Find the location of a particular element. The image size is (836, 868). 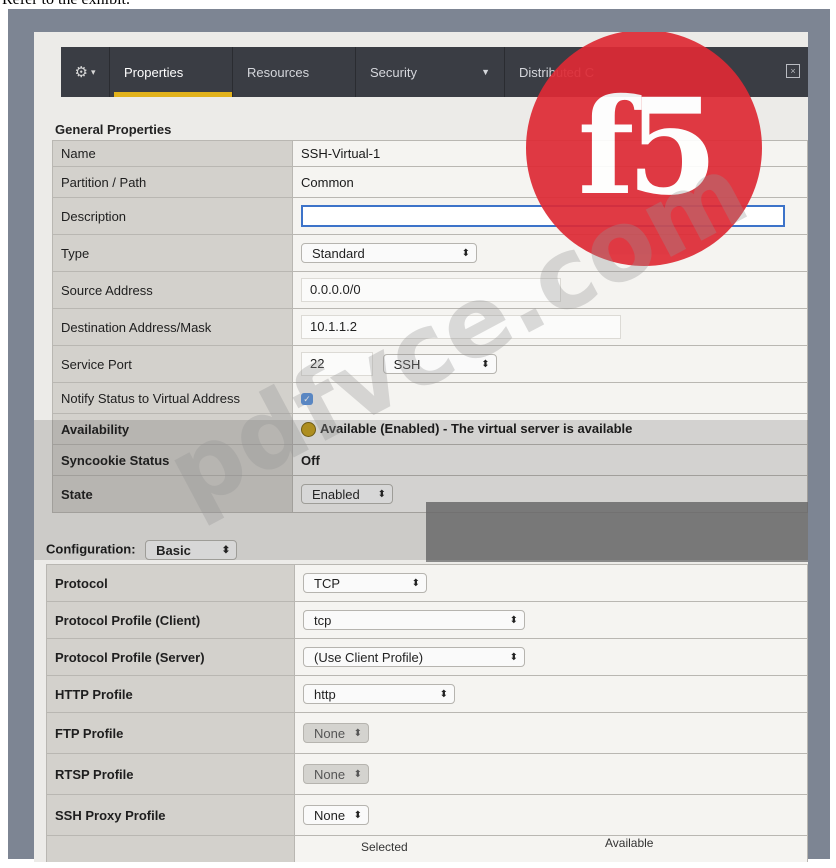

destination-cell: 10.1.1.2 is located at coordinates (550, 327).